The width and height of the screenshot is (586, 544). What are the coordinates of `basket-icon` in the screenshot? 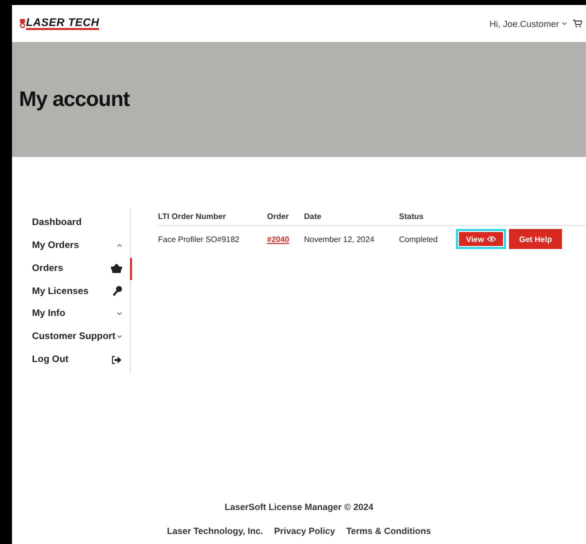 It's located at (116, 268).